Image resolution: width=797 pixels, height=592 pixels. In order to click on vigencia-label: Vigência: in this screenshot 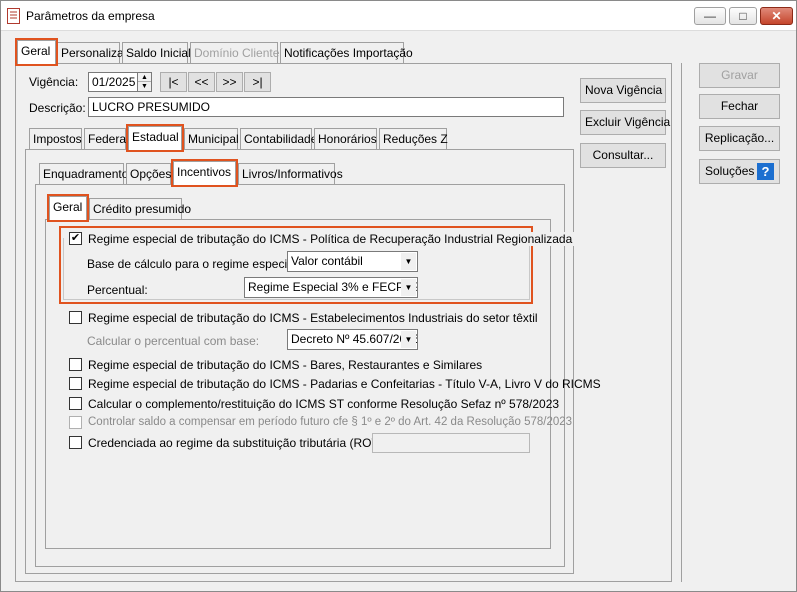, I will do `click(54, 82)`.